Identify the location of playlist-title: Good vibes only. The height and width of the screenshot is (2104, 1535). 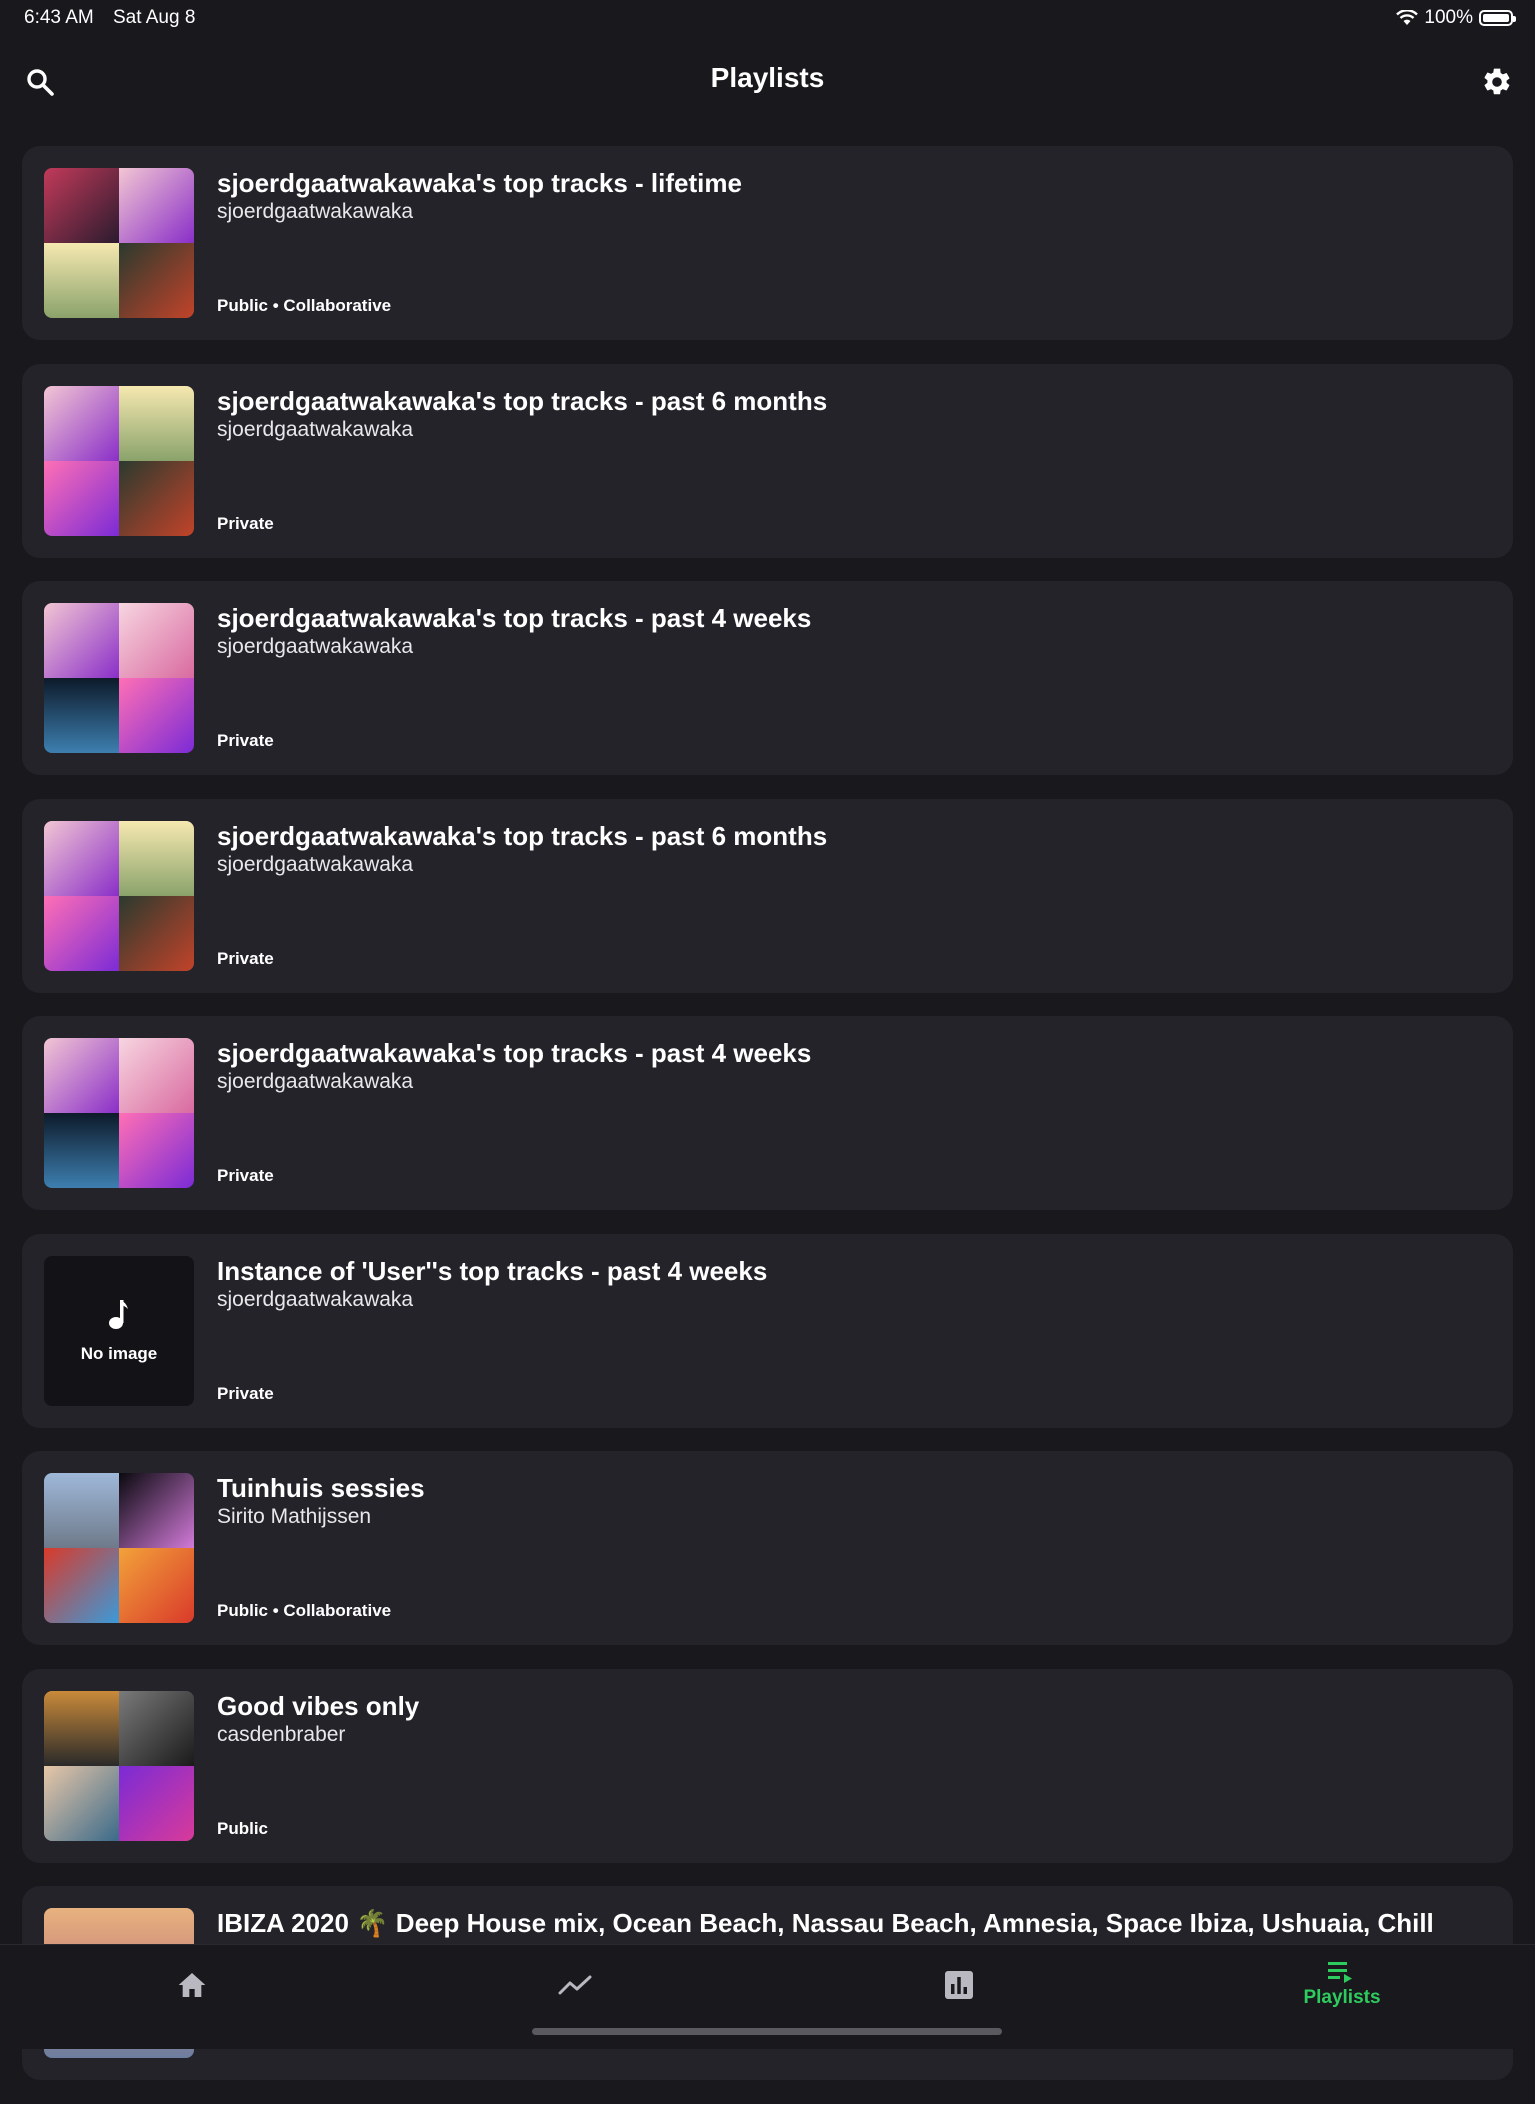
(318, 1705).